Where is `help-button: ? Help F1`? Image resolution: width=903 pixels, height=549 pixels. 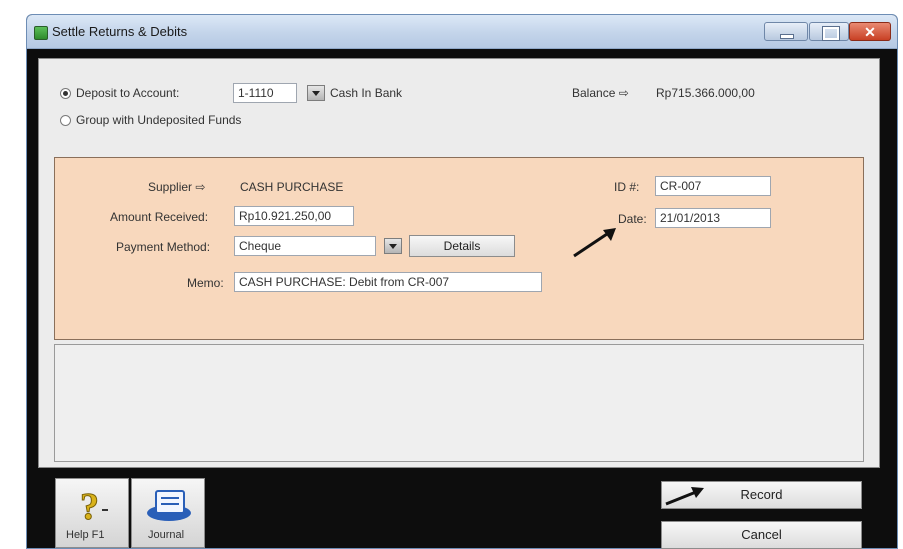 help-button: ? Help F1 is located at coordinates (92, 513).